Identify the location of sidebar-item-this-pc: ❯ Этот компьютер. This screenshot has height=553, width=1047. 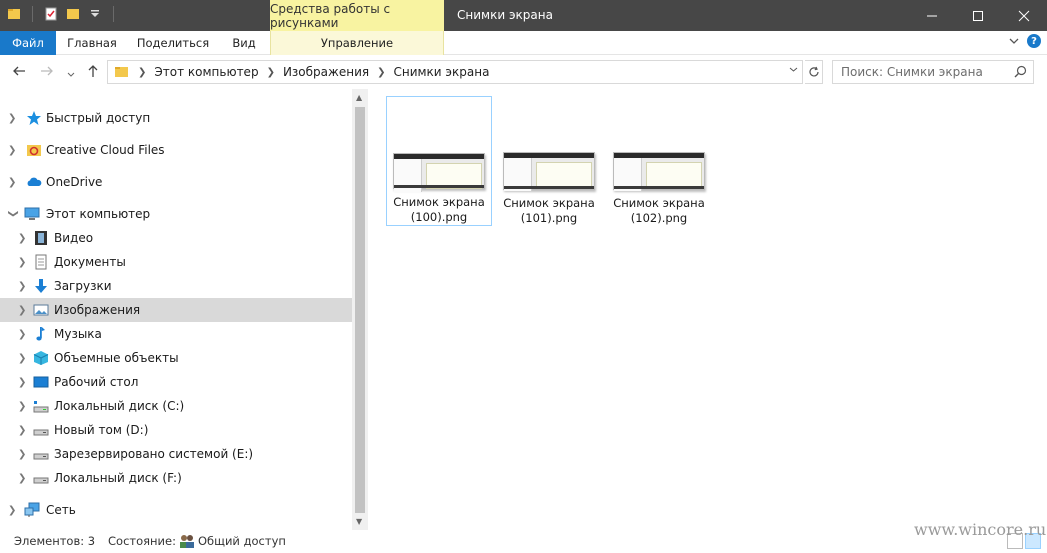
(176, 214).